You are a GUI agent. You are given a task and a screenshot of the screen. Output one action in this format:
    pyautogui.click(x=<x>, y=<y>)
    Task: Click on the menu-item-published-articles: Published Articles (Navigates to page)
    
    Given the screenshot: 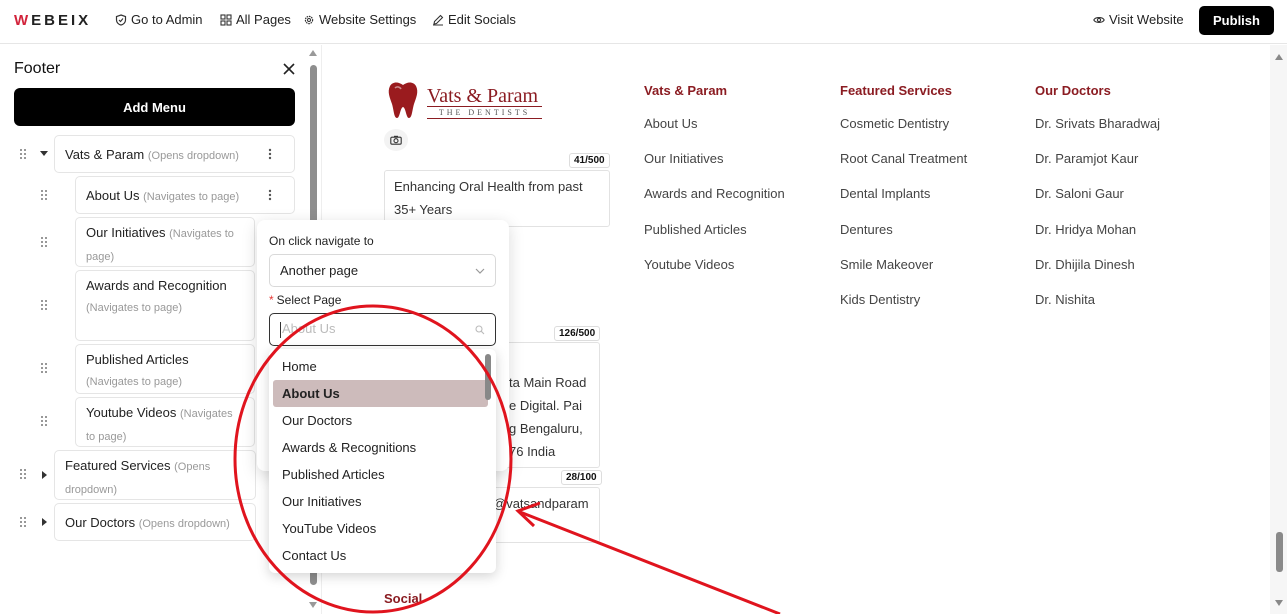 What is the action you would take?
    pyautogui.click(x=165, y=369)
    